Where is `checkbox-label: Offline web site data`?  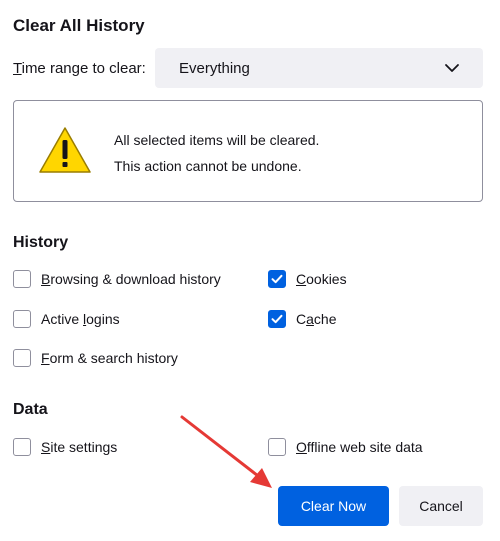
checkbox-label: Offline web site data is located at coordinates (359, 447).